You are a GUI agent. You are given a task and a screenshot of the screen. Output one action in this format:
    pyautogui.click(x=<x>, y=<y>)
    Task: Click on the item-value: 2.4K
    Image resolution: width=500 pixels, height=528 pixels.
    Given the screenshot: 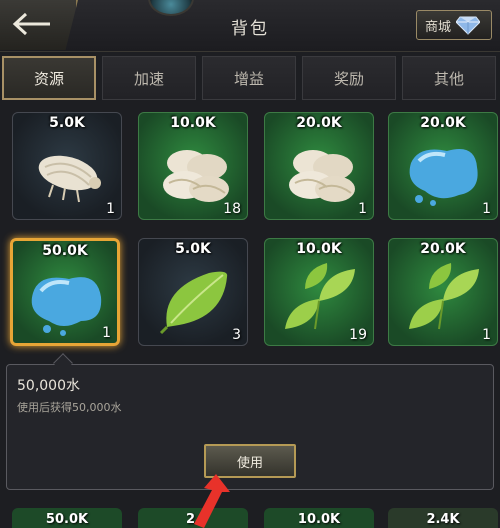 What is the action you would take?
    pyautogui.click(x=443, y=519)
    